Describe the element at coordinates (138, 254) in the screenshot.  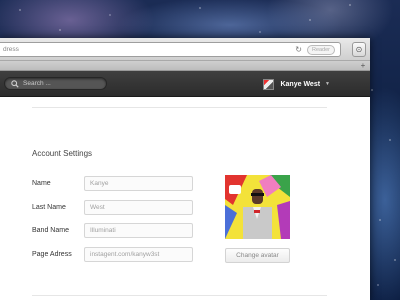
I see `page-address-field: instagent.com/kanyw3st` at that location.